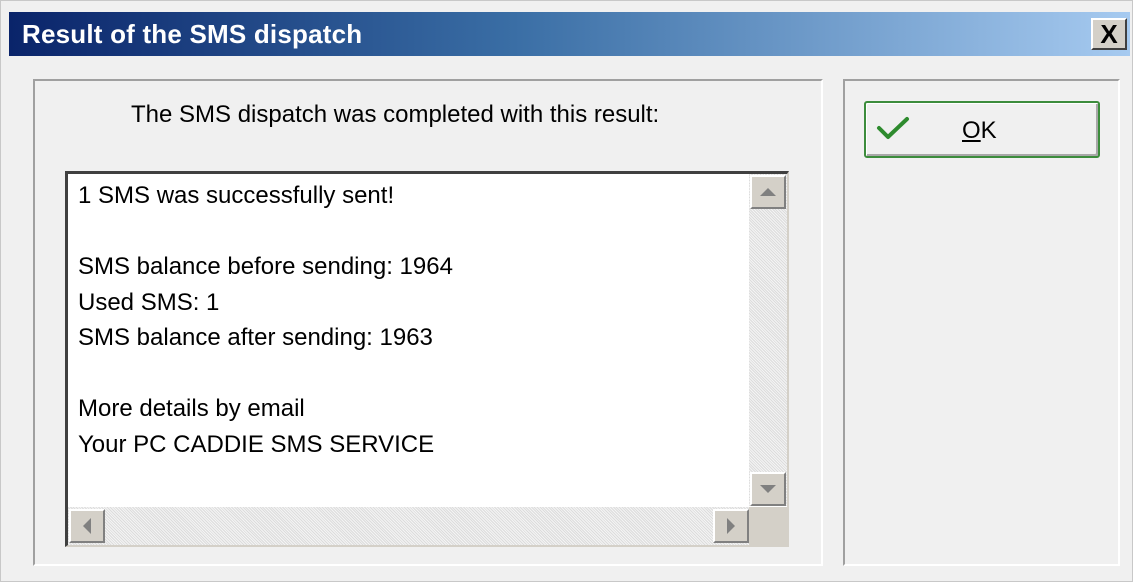 The image size is (1133, 582). I want to click on ok-button: OK, so click(982, 129).